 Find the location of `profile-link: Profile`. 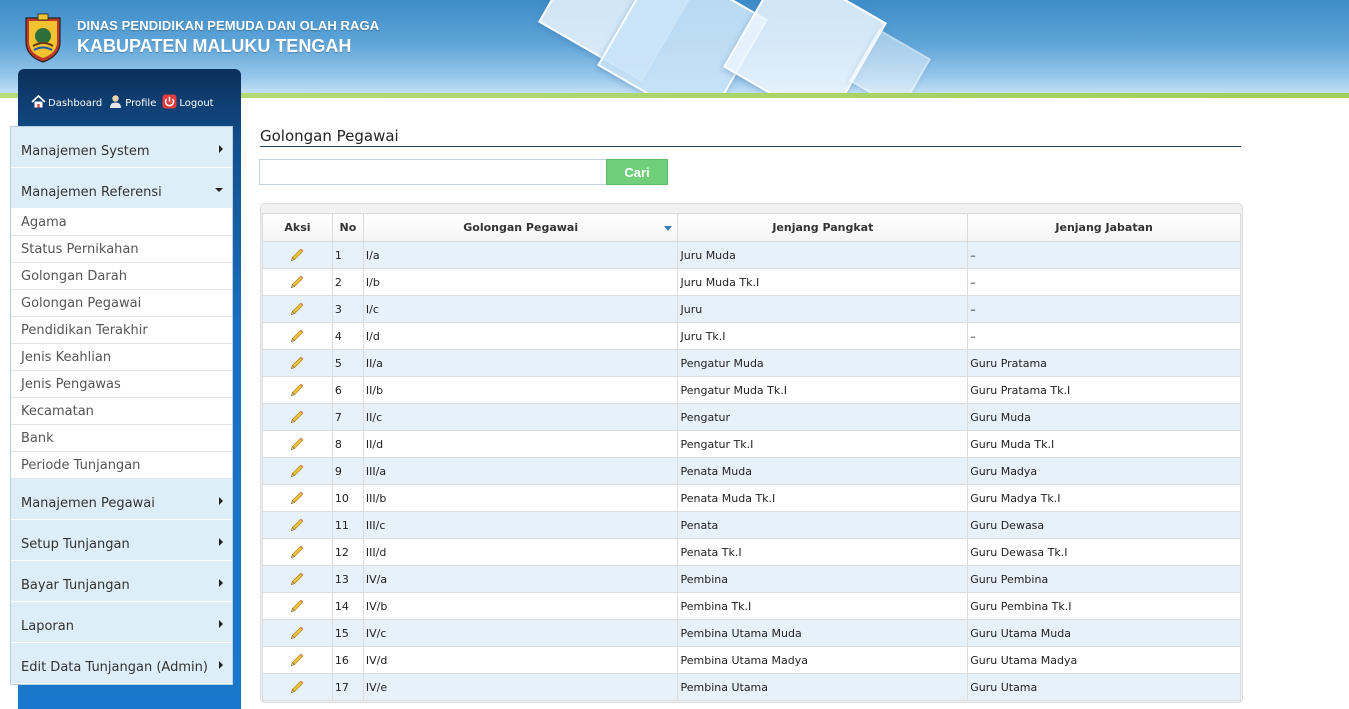

profile-link: Profile is located at coordinates (132, 101).